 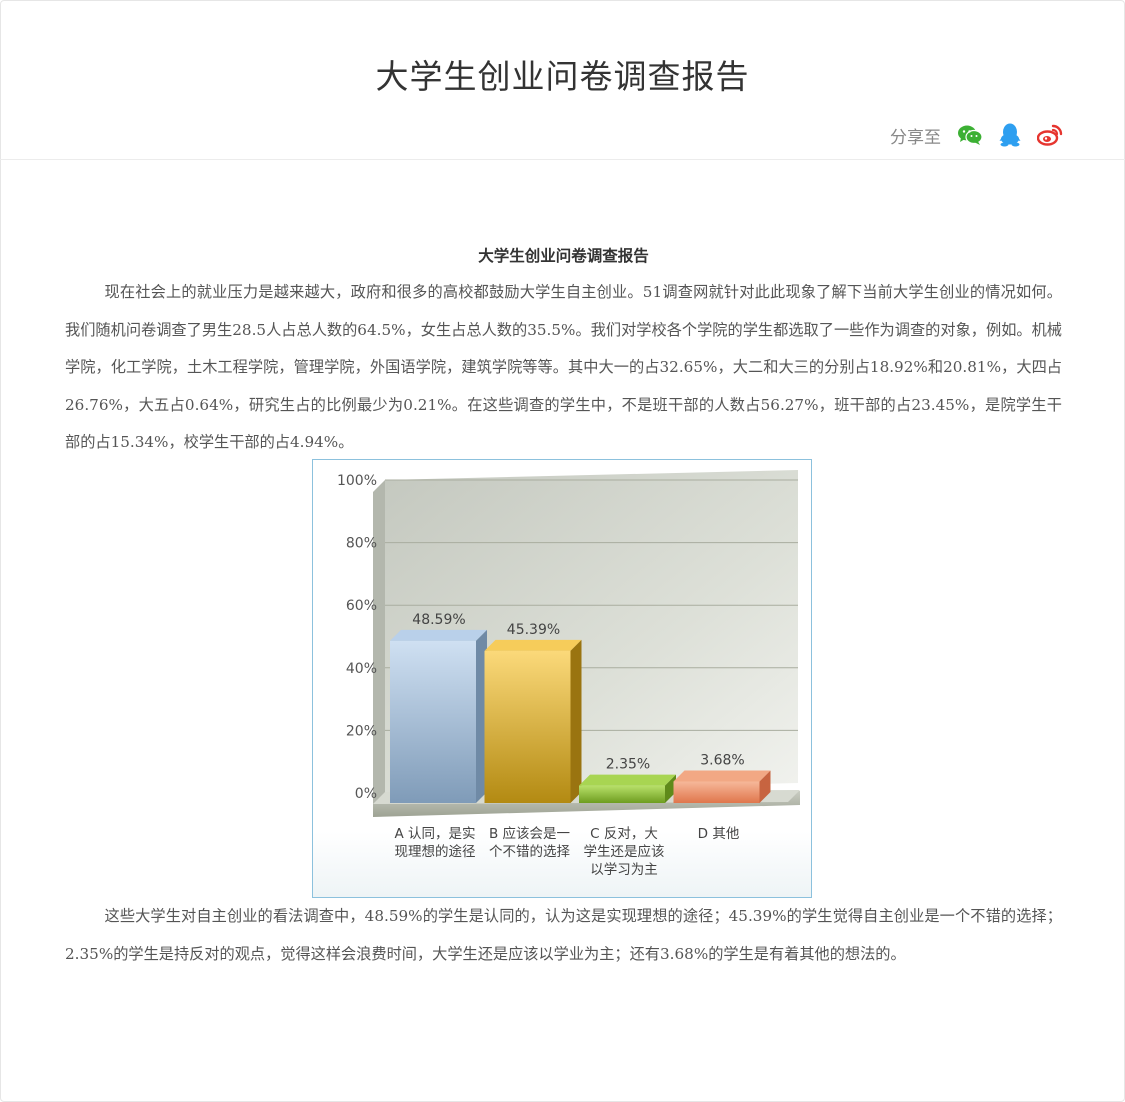 I want to click on bar-side, so click(x=576, y=721).